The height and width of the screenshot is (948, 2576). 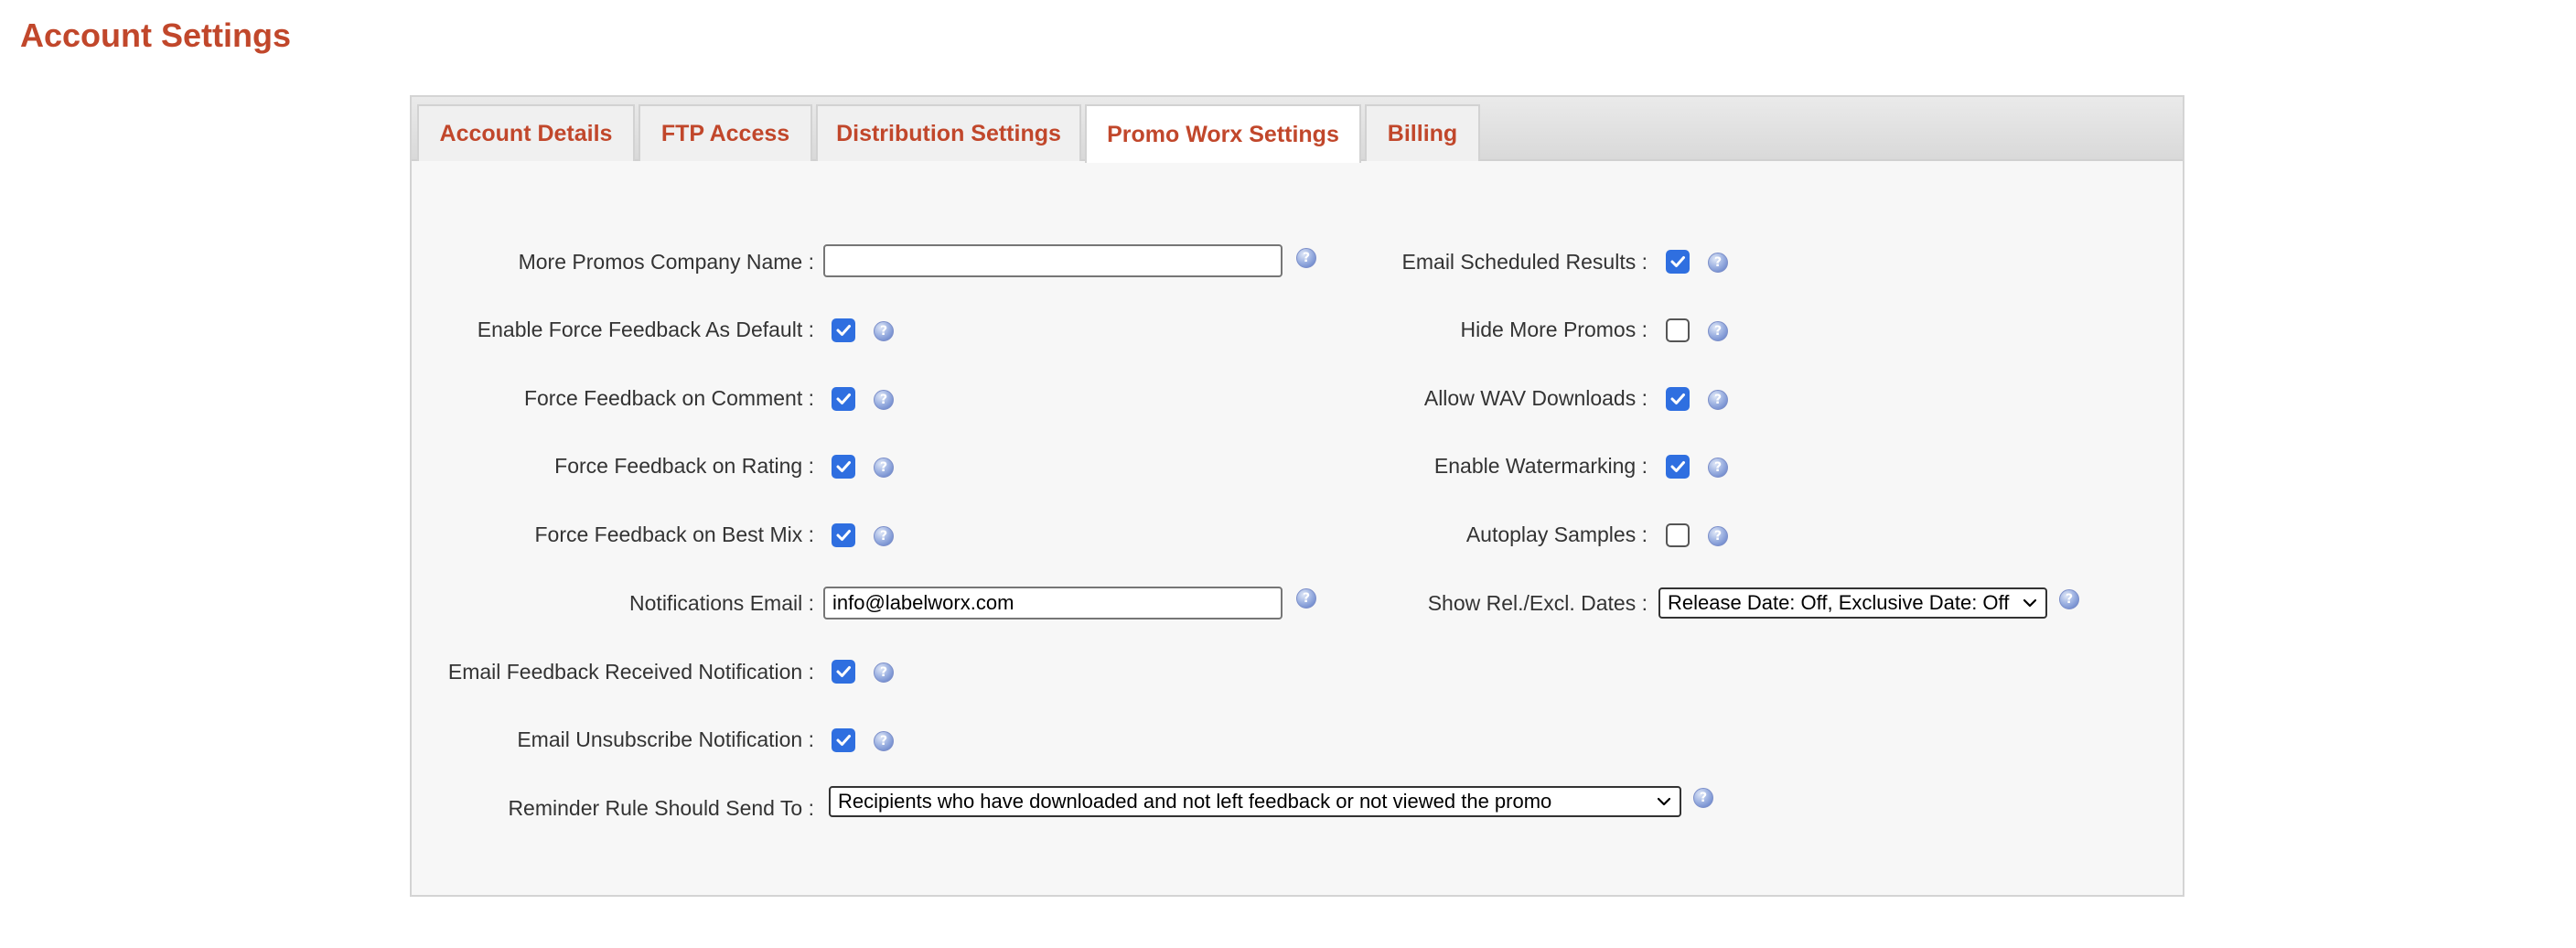 What do you see at coordinates (1839, 602) in the screenshot?
I see `show-rel-excl-dates-value: Release Date: Off, Exclusive Date: Off` at bounding box center [1839, 602].